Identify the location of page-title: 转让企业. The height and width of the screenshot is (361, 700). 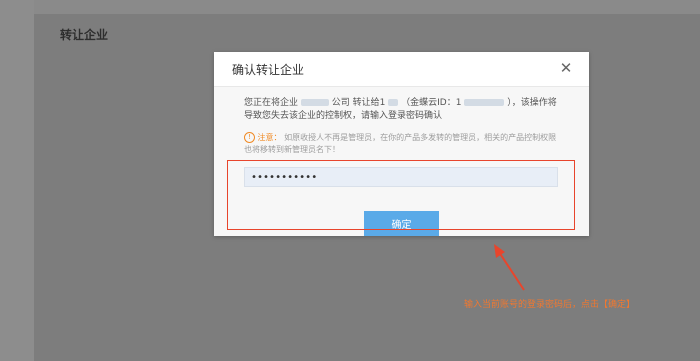
(84, 35).